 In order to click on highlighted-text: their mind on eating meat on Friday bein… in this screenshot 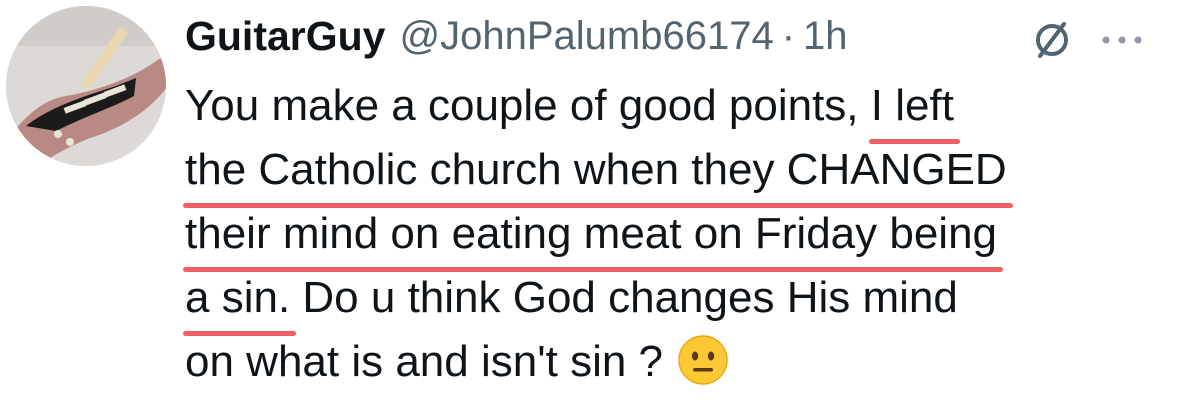, I will do `click(593, 237)`.